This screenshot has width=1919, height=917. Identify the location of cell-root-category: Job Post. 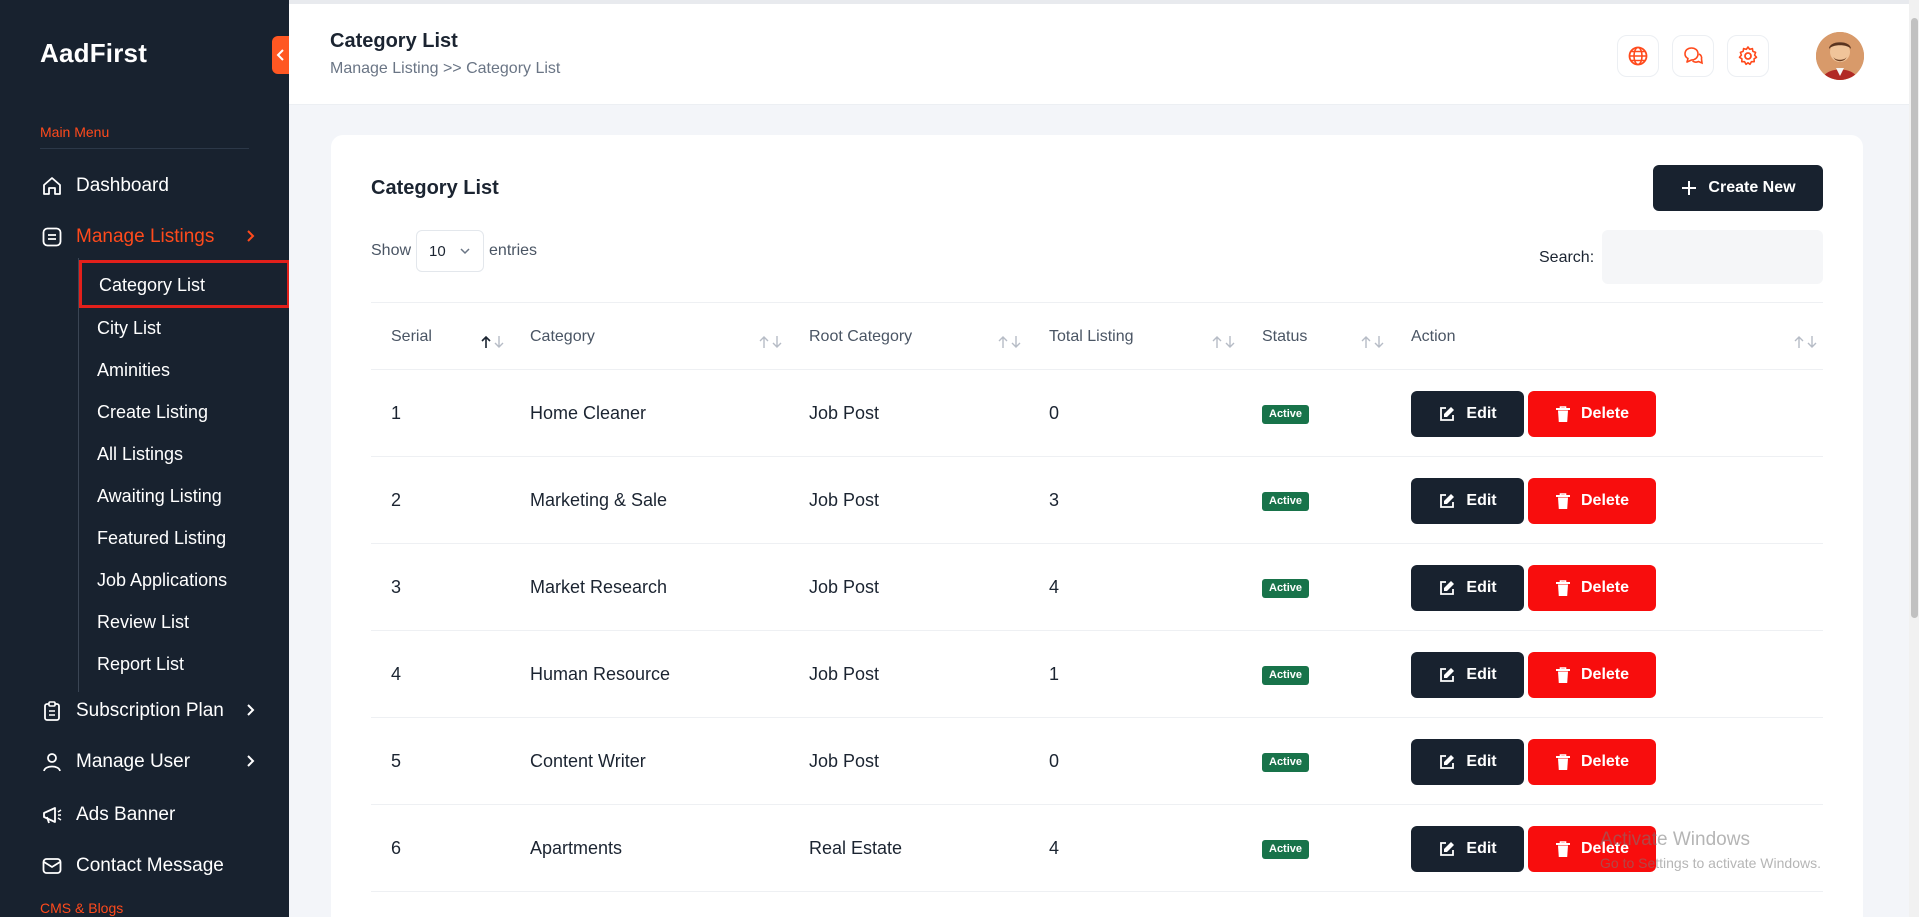
(844, 413).